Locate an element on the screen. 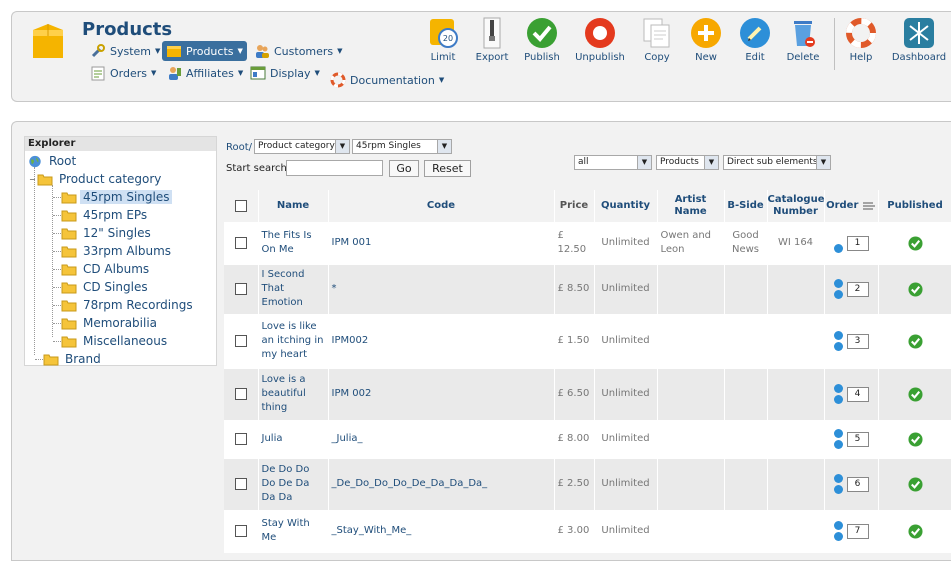 The image size is (951, 561). product-code-link: _De_Do_Do_Do_De_Da_Da_Da_ is located at coordinates (441, 484).